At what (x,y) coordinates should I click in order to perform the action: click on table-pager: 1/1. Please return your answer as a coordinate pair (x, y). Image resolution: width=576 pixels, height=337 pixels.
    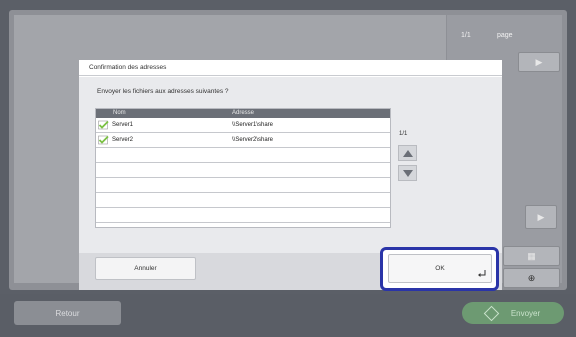
    Looking at the image, I should click on (403, 134).